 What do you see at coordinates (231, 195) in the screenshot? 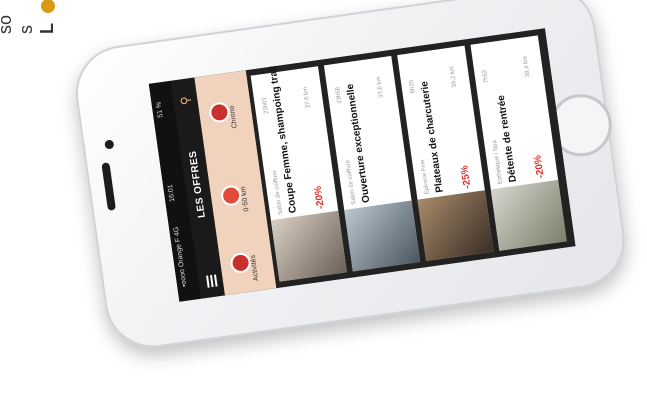
I see `distance-icon` at bounding box center [231, 195].